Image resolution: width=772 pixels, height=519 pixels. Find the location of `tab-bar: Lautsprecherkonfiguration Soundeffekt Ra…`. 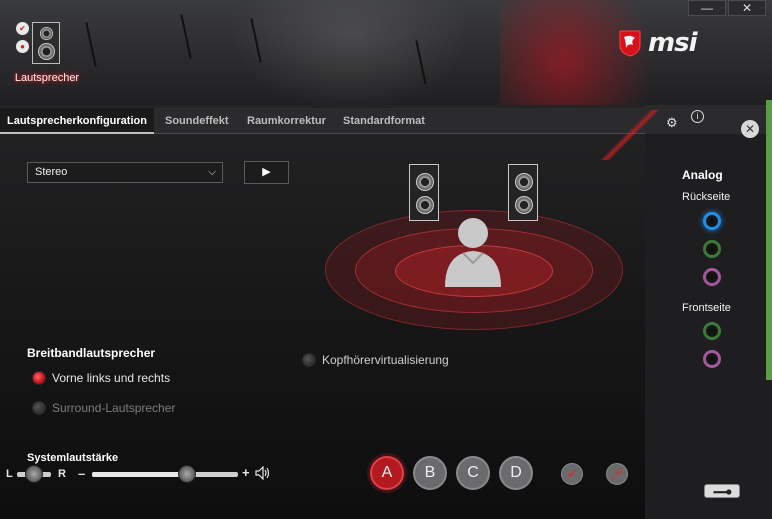

tab-bar: Lautsprecherkonfiguration Soundeffekt Ra… is located at coordinates (322, 121).